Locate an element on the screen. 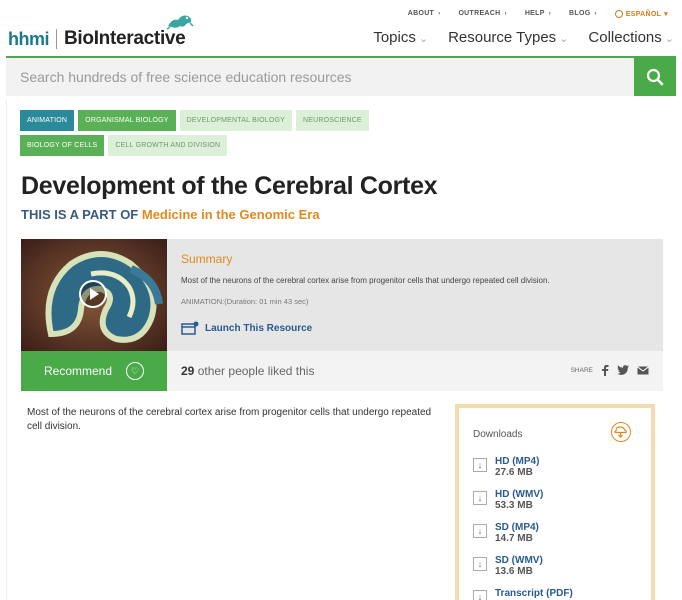 This screenshot has height=600, width=682. main-nav: Topics ⌄ Resource Types ⌄ Collections ⌄ is located at coordinates (523, 37).